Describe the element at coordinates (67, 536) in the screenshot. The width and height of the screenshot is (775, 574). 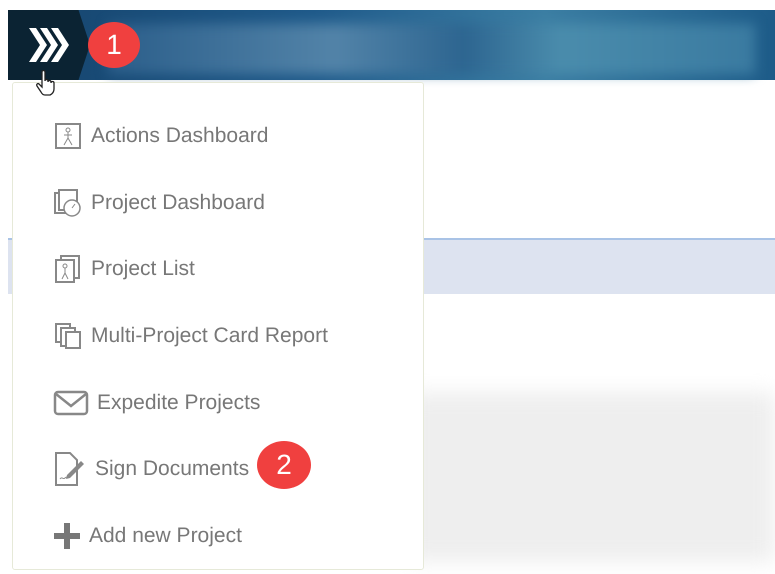
I see `plus-icon` at that location.